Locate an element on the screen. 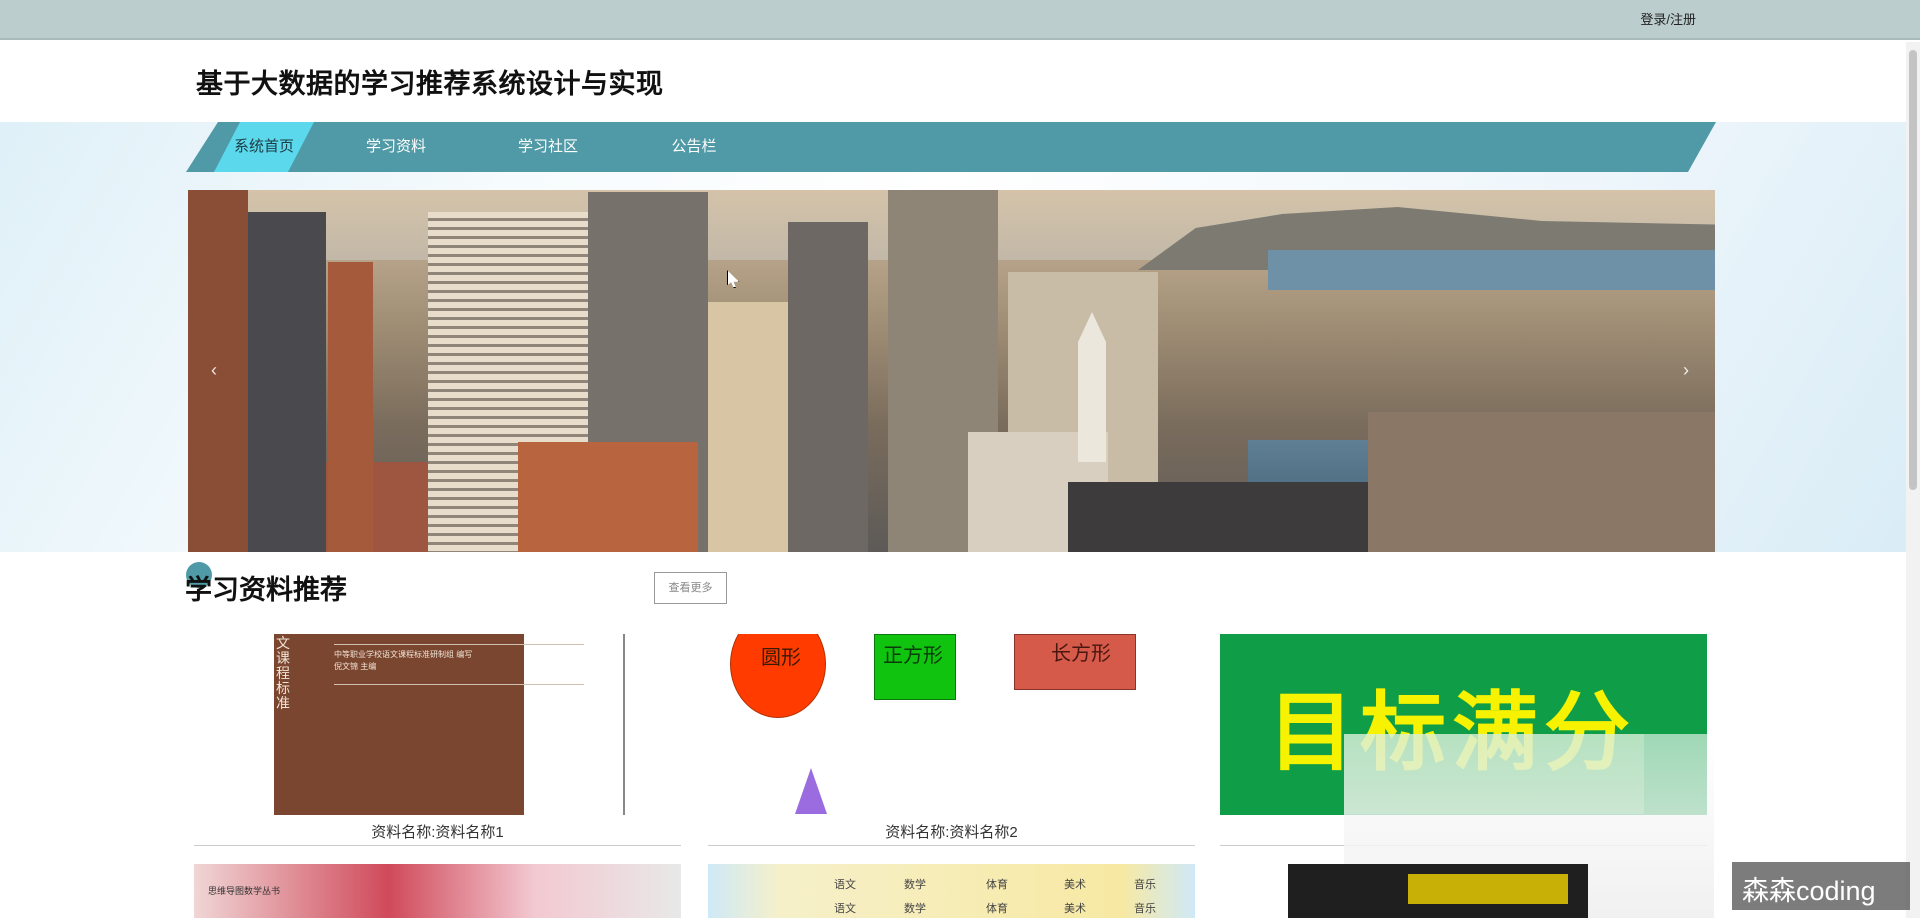 The image size is (1920, 918). page-scrollbar is located at coordinates (1913, 480).